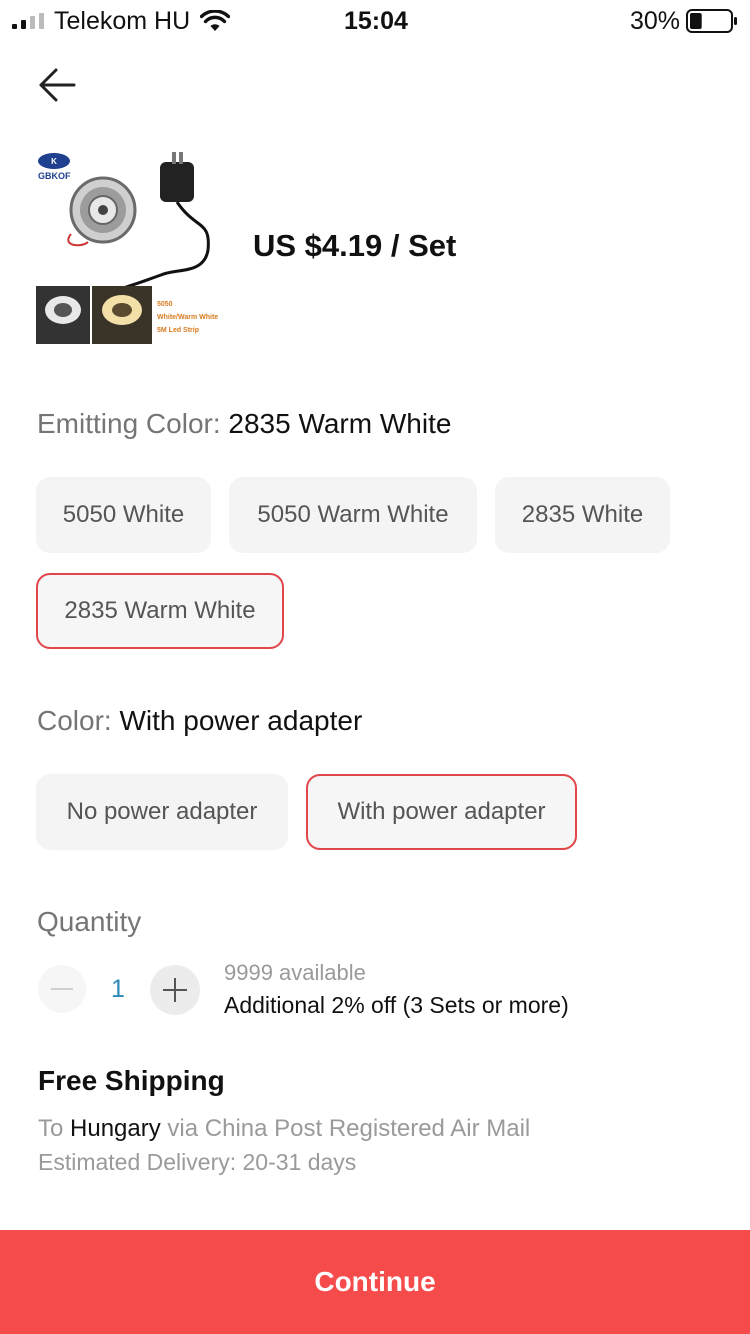  Describe the element at coordinates (215, 20) in the screenshot. I see `wifi-icon` at that location.